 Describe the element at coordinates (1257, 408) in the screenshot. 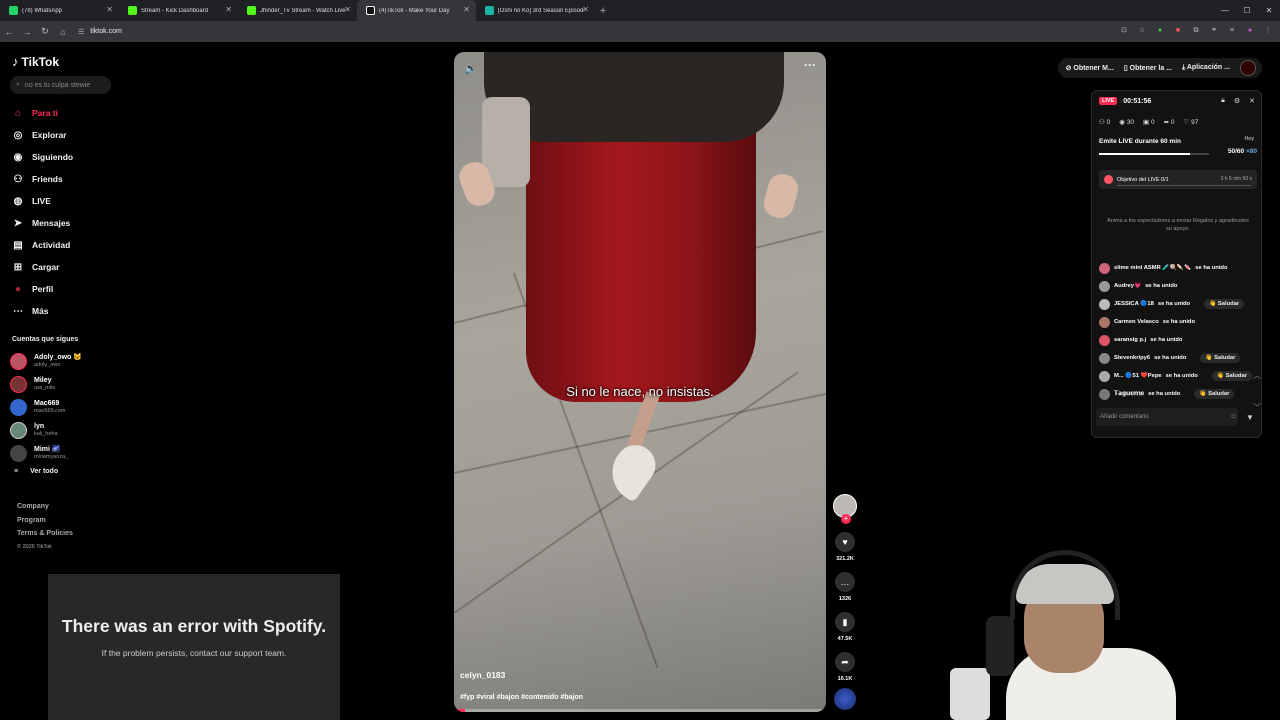

I see `scroll-down-icon: ﹀` at that location.